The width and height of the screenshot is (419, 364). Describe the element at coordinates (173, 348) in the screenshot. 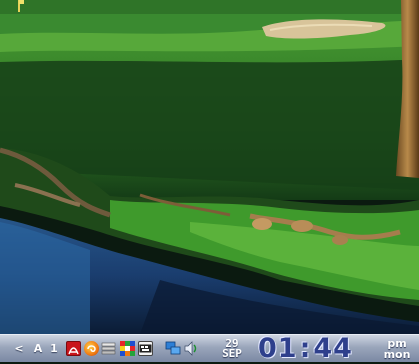

I see `network-icon` at that location.